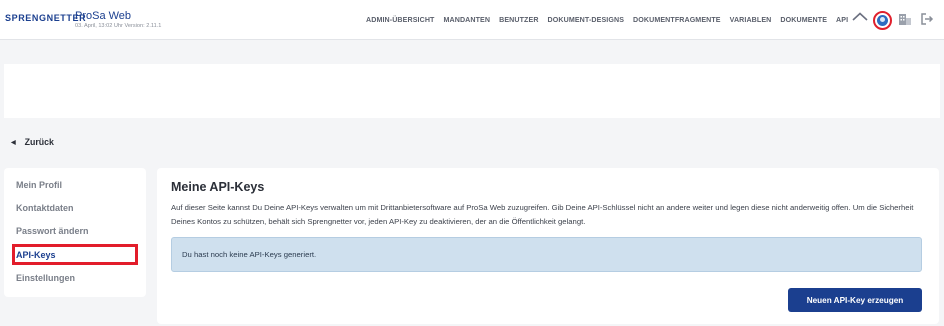 The height and width of the screenshot is (326, 944). Describe the element at coordinates (546, 254) in the screenshot. I see `info-alert: Du hast noch keine API-Keys generiert.` at that location.